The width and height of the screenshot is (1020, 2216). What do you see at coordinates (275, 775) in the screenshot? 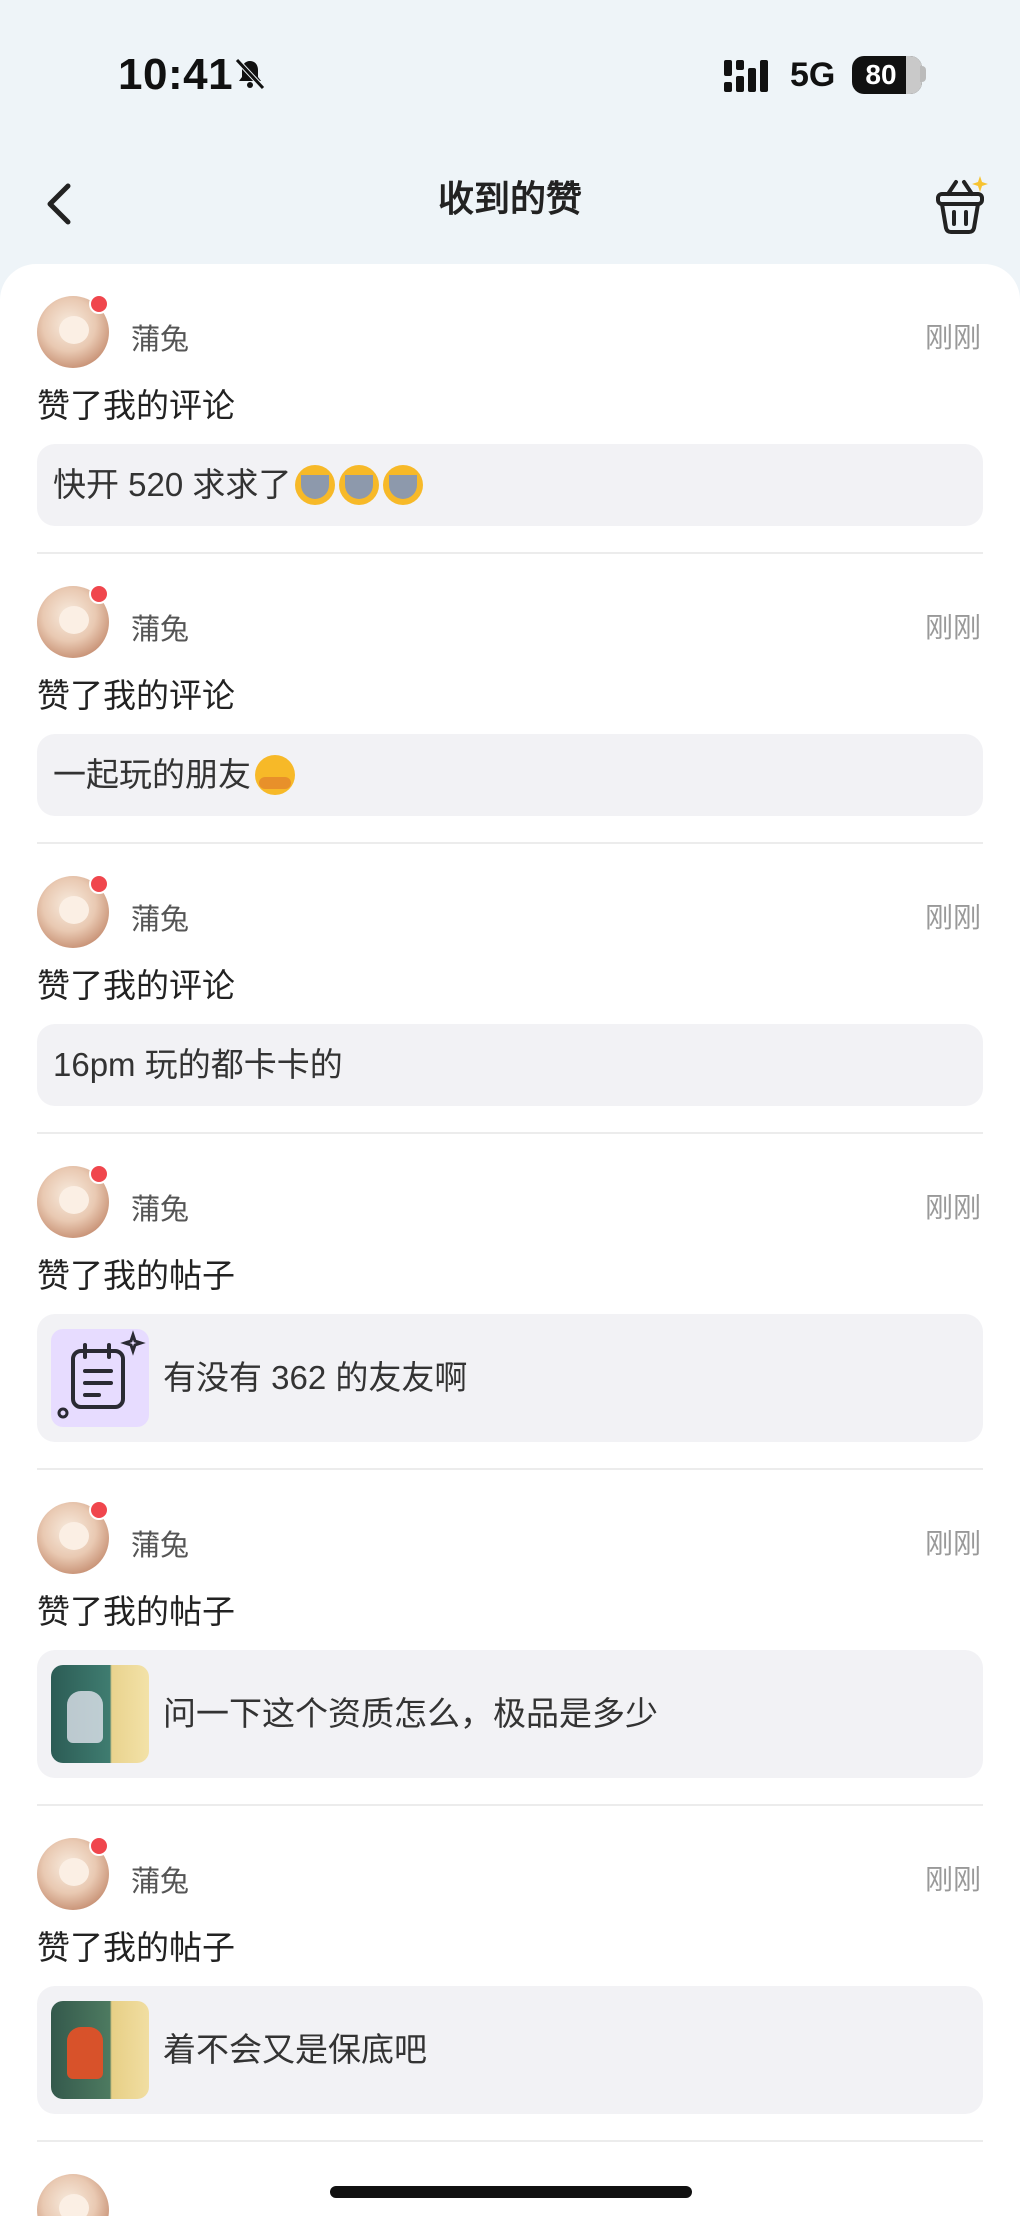
I see `hug-emoji-icon` at bounding box center [275, 775].